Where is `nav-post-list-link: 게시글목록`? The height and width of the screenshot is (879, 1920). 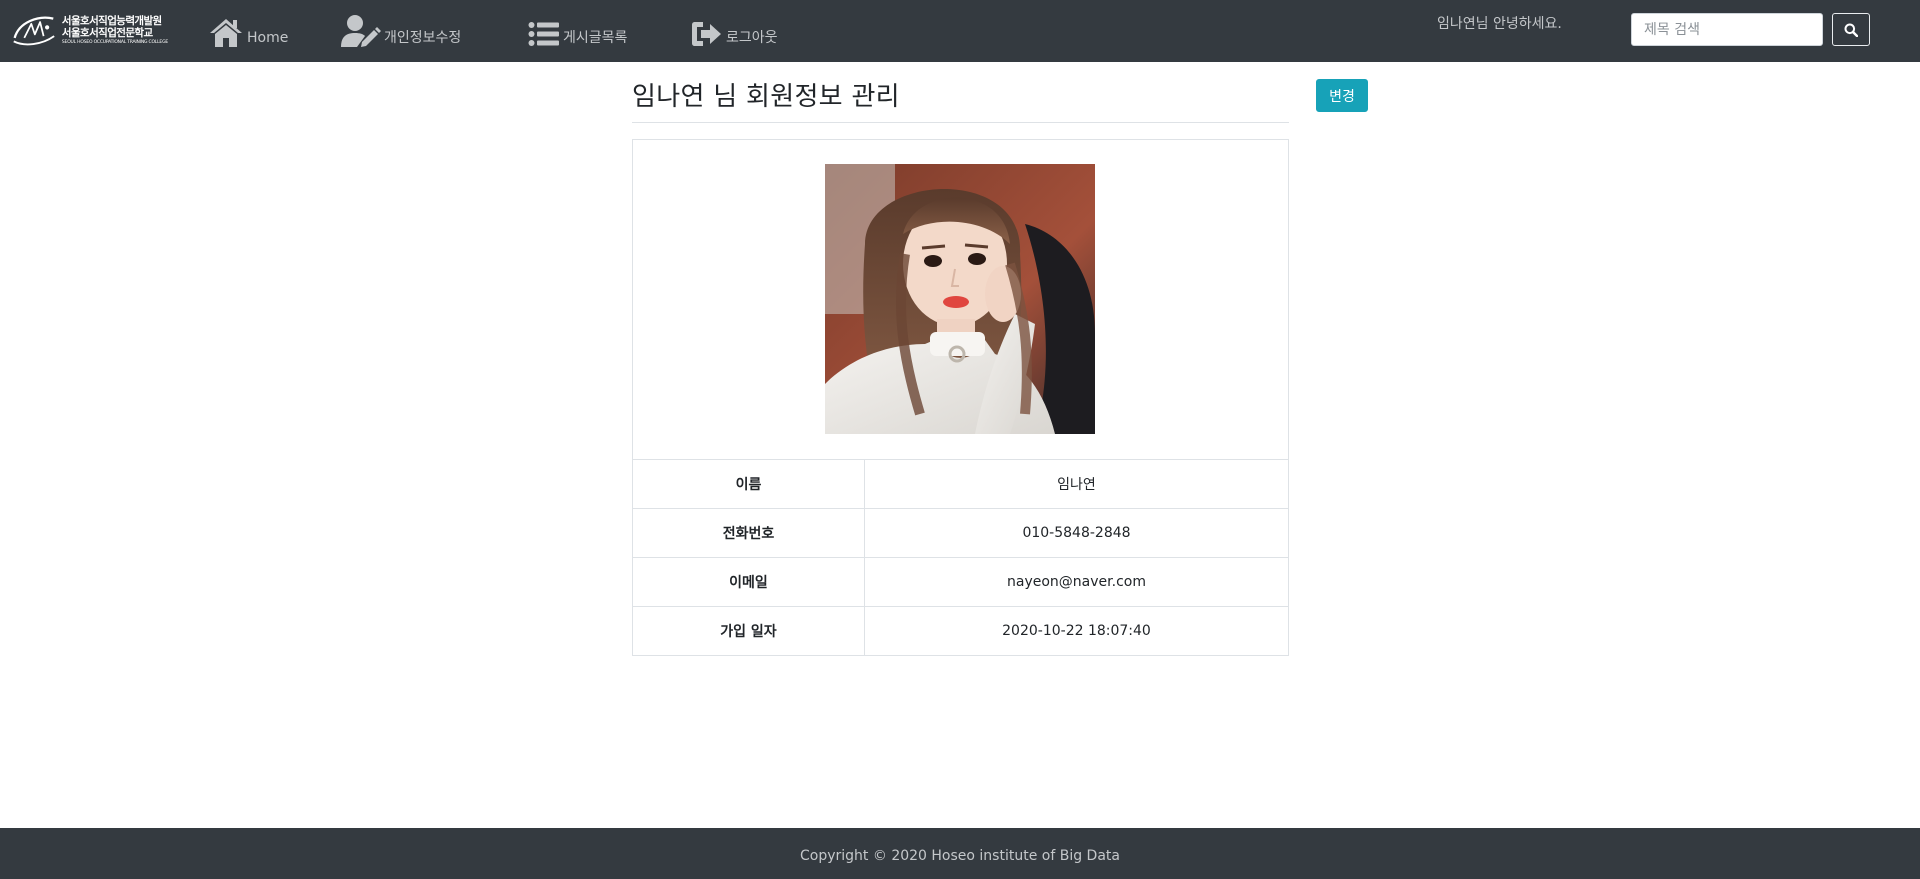 nav-post-list-link: 게시글목록 is located at coordinates (577, 30).